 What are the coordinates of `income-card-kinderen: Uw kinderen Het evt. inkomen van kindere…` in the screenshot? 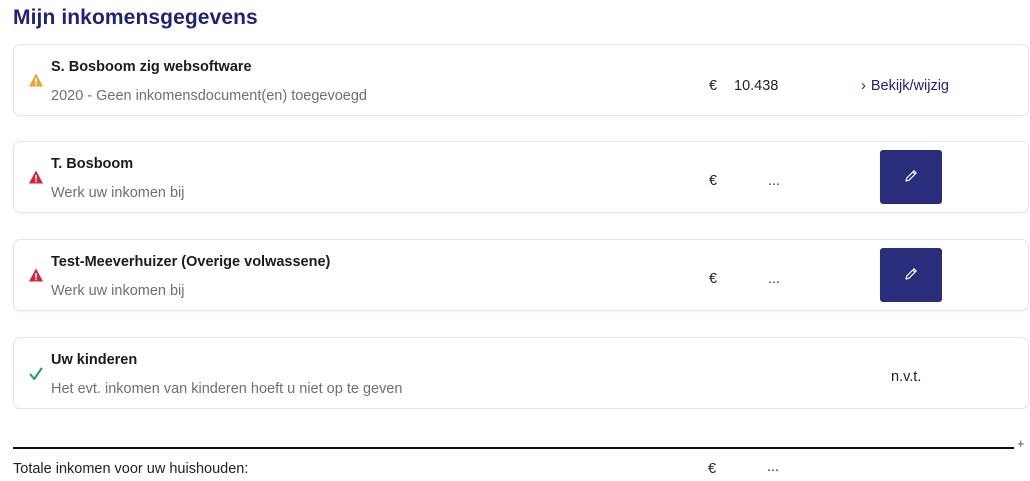 It's located at (521, 373).